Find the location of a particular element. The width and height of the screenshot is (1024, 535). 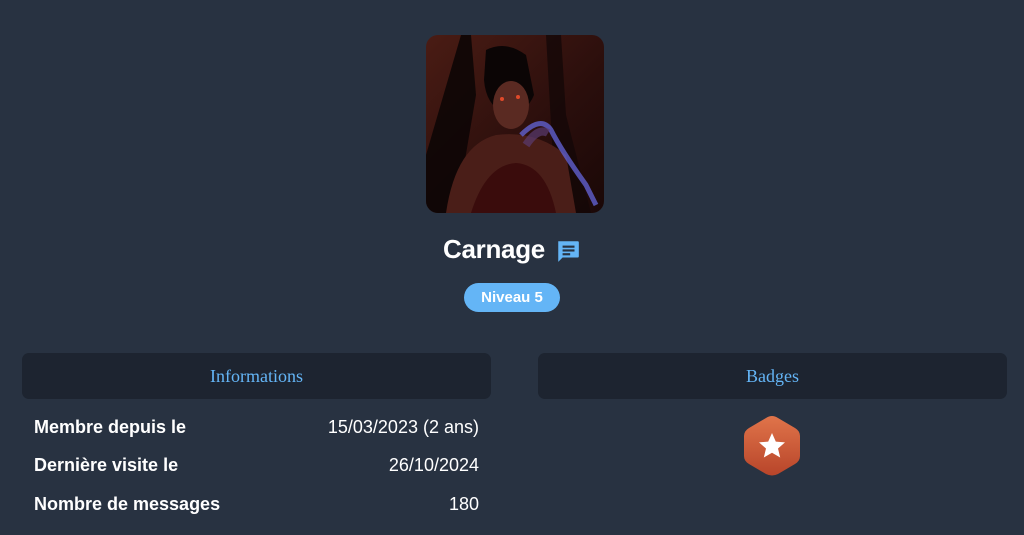

badges-header: Badges is located at coordinates (772, 376).